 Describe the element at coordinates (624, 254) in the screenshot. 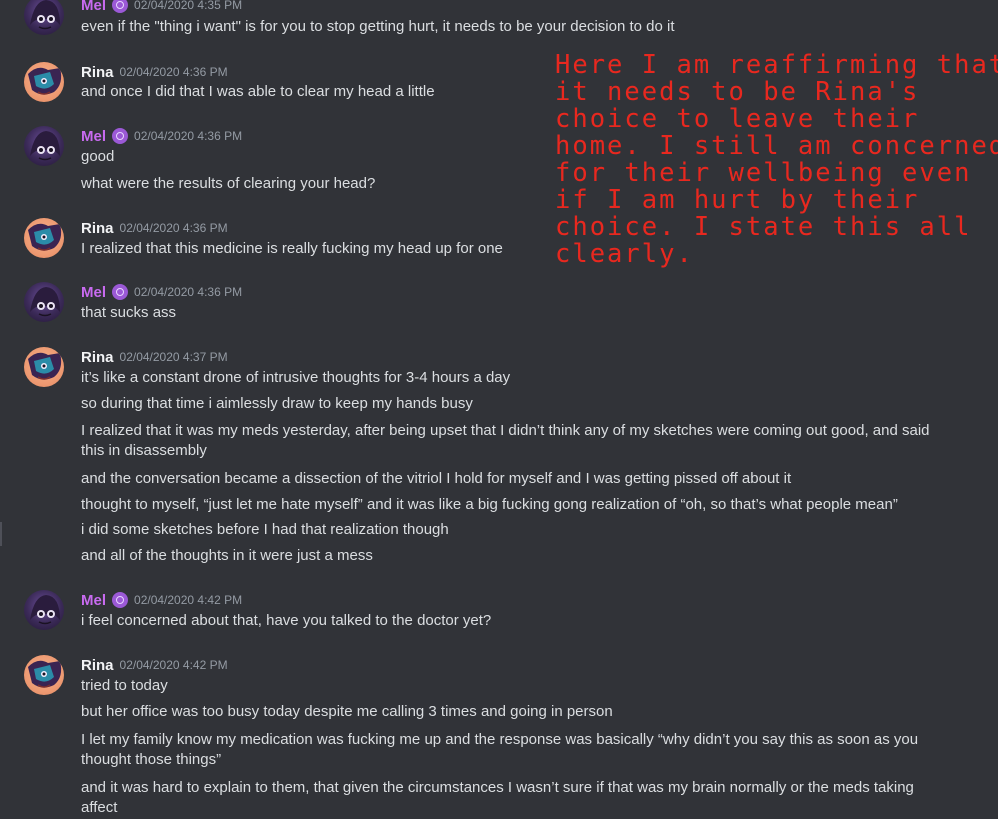

I see `annotation-line: clearly.` at that location.